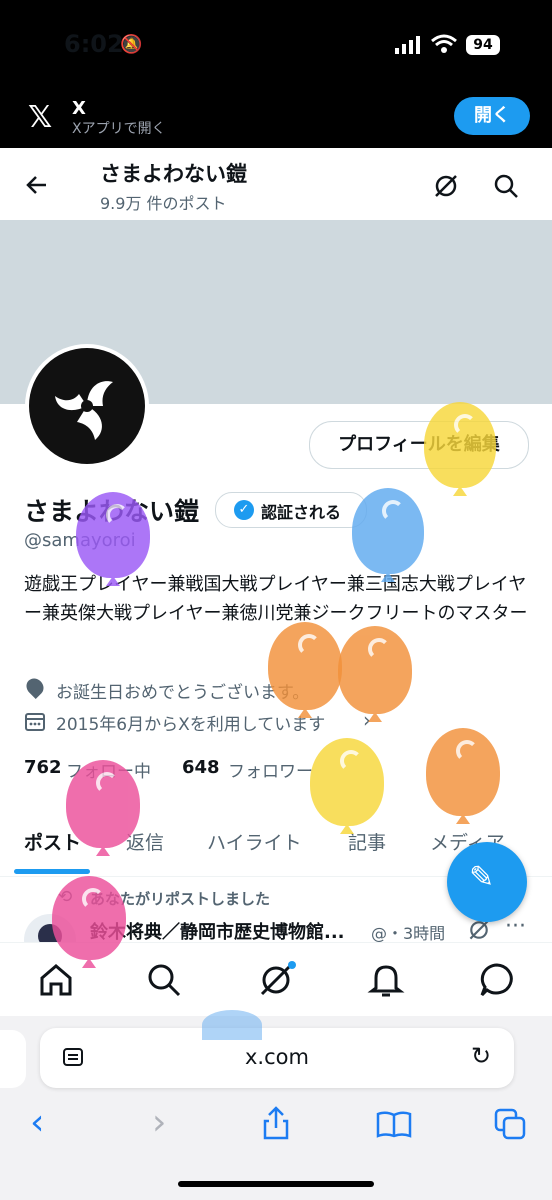 The image size is (552, 1200). Describe the element at coordinates (407, 45) in the screenshot. I see `signal-icon` at that location.